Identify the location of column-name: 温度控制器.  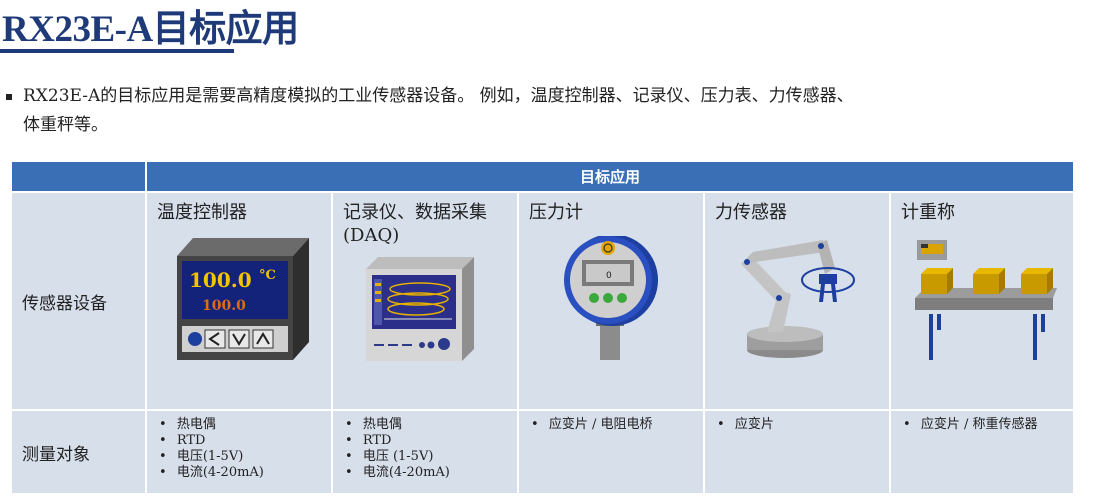
(202, 212).